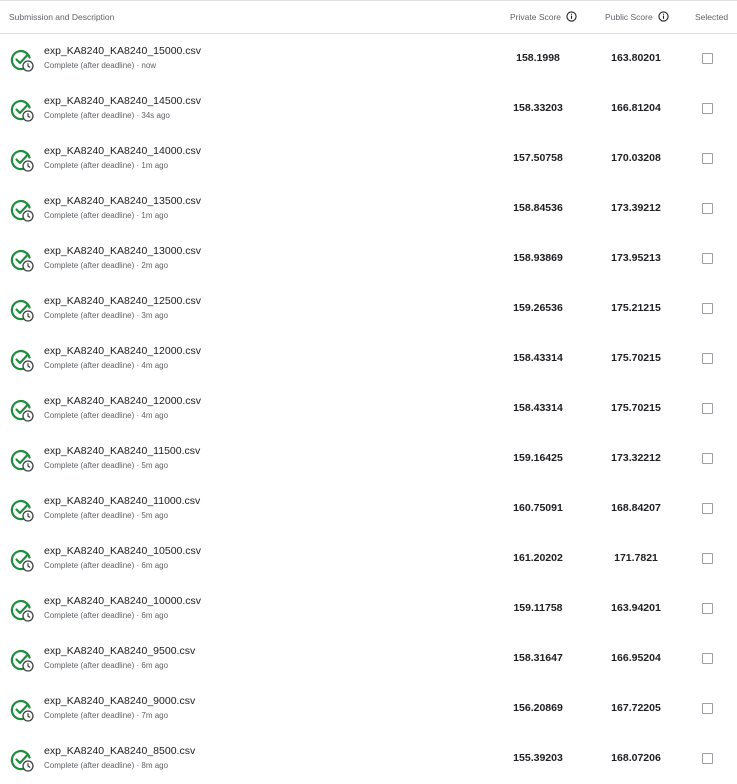 The height and width of the screenshot is (784, 737). What do you see at coordinates (636, 108) in the screenshot?
I see `public-score: 166.81204` at bounding box center [636, 108].